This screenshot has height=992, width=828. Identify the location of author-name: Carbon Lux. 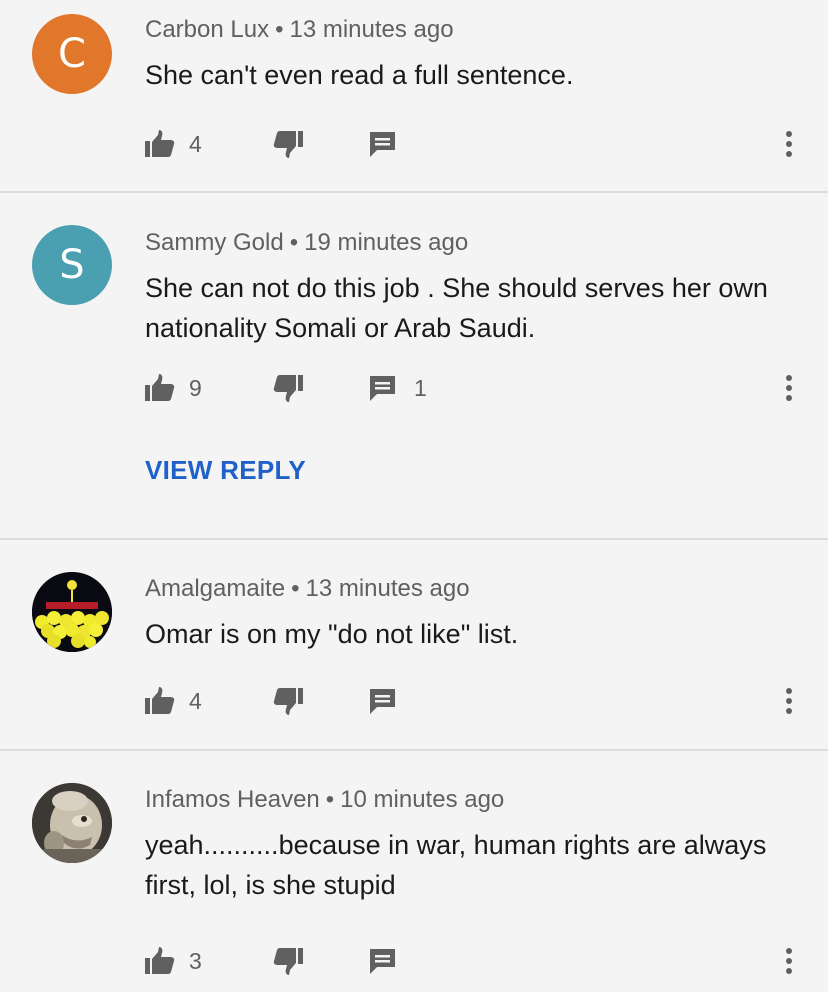
(207, 29).